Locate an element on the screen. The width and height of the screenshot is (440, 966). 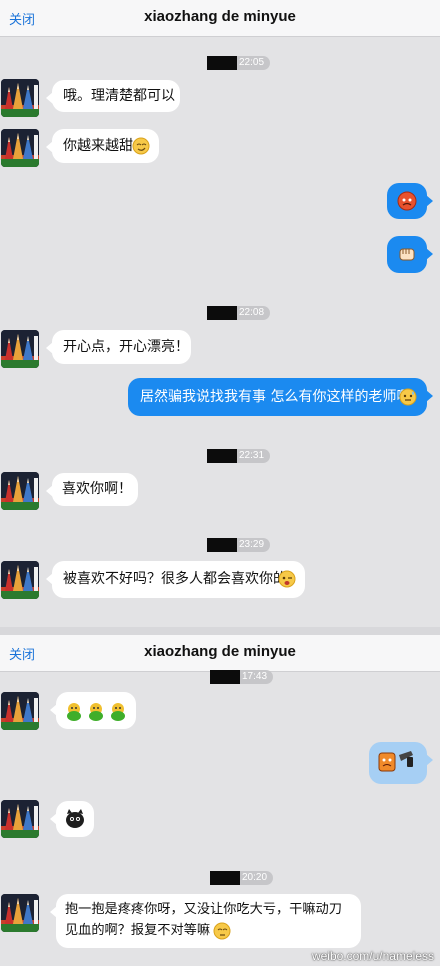
message-text: 喜欢你啊！ is located at coordinates (97, 489).